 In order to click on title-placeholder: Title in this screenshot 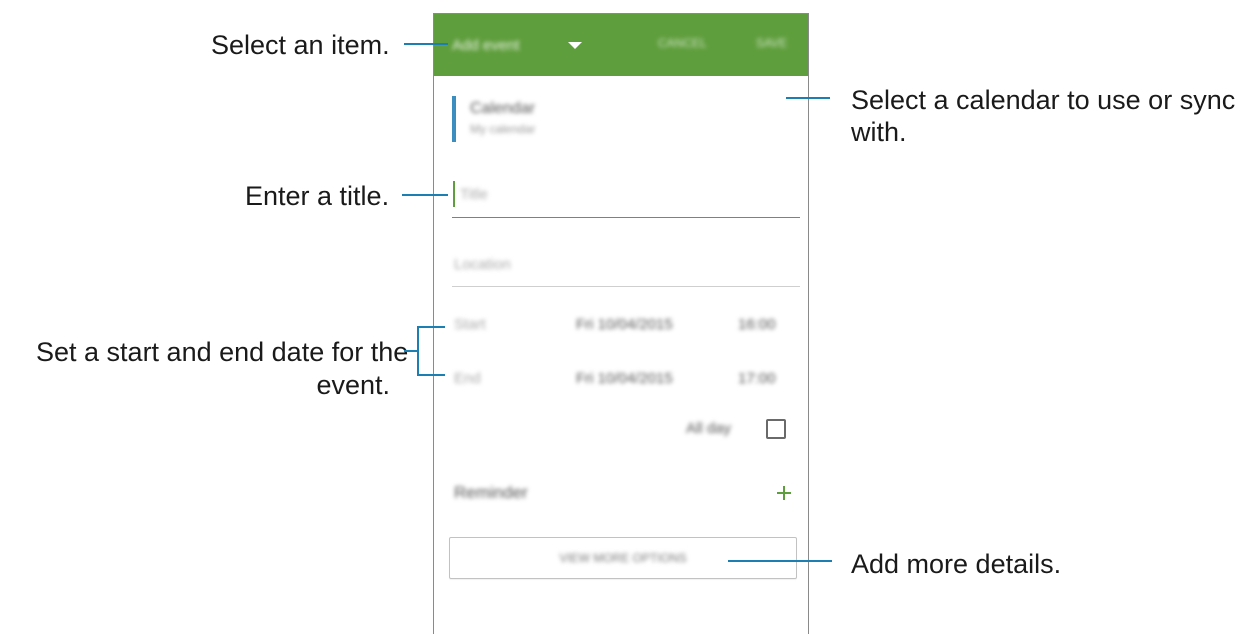, I will do `click(474, 194)`.